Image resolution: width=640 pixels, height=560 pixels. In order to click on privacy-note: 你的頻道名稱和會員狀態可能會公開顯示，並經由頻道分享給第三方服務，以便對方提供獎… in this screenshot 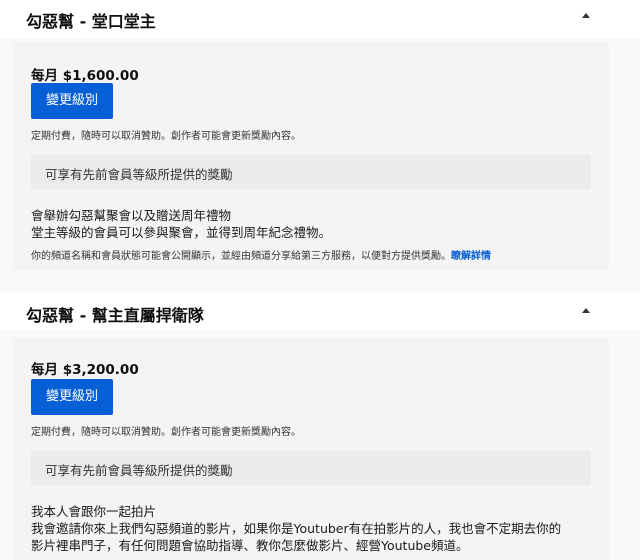, I will do `click(261, 254)`.